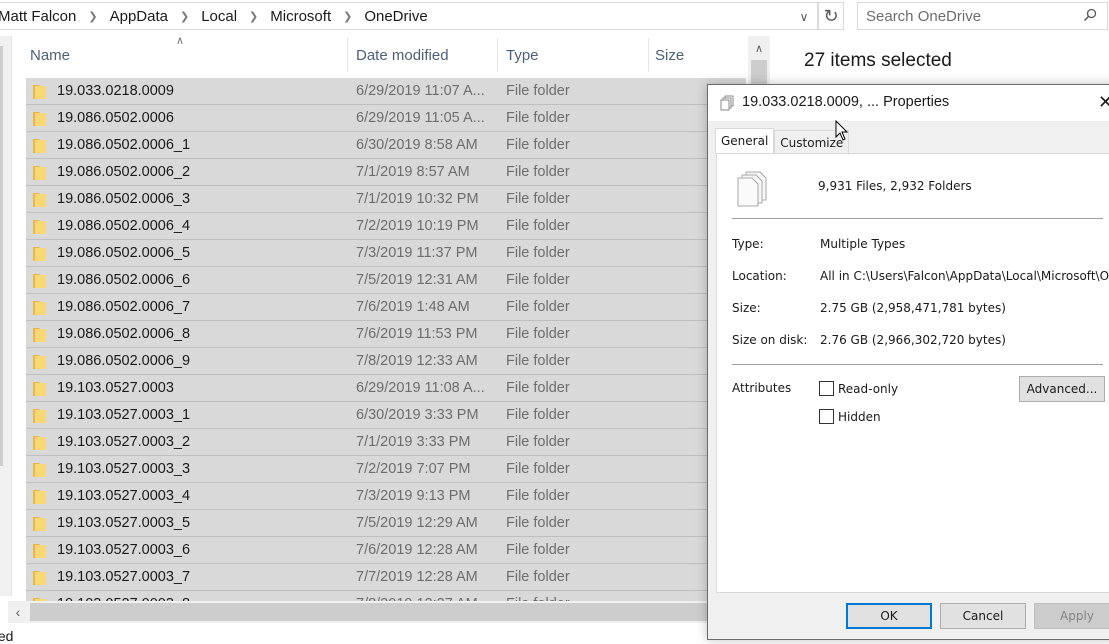  I want to click on breadcrumb-item-onedrive: OneDrive, so click(395, 16).